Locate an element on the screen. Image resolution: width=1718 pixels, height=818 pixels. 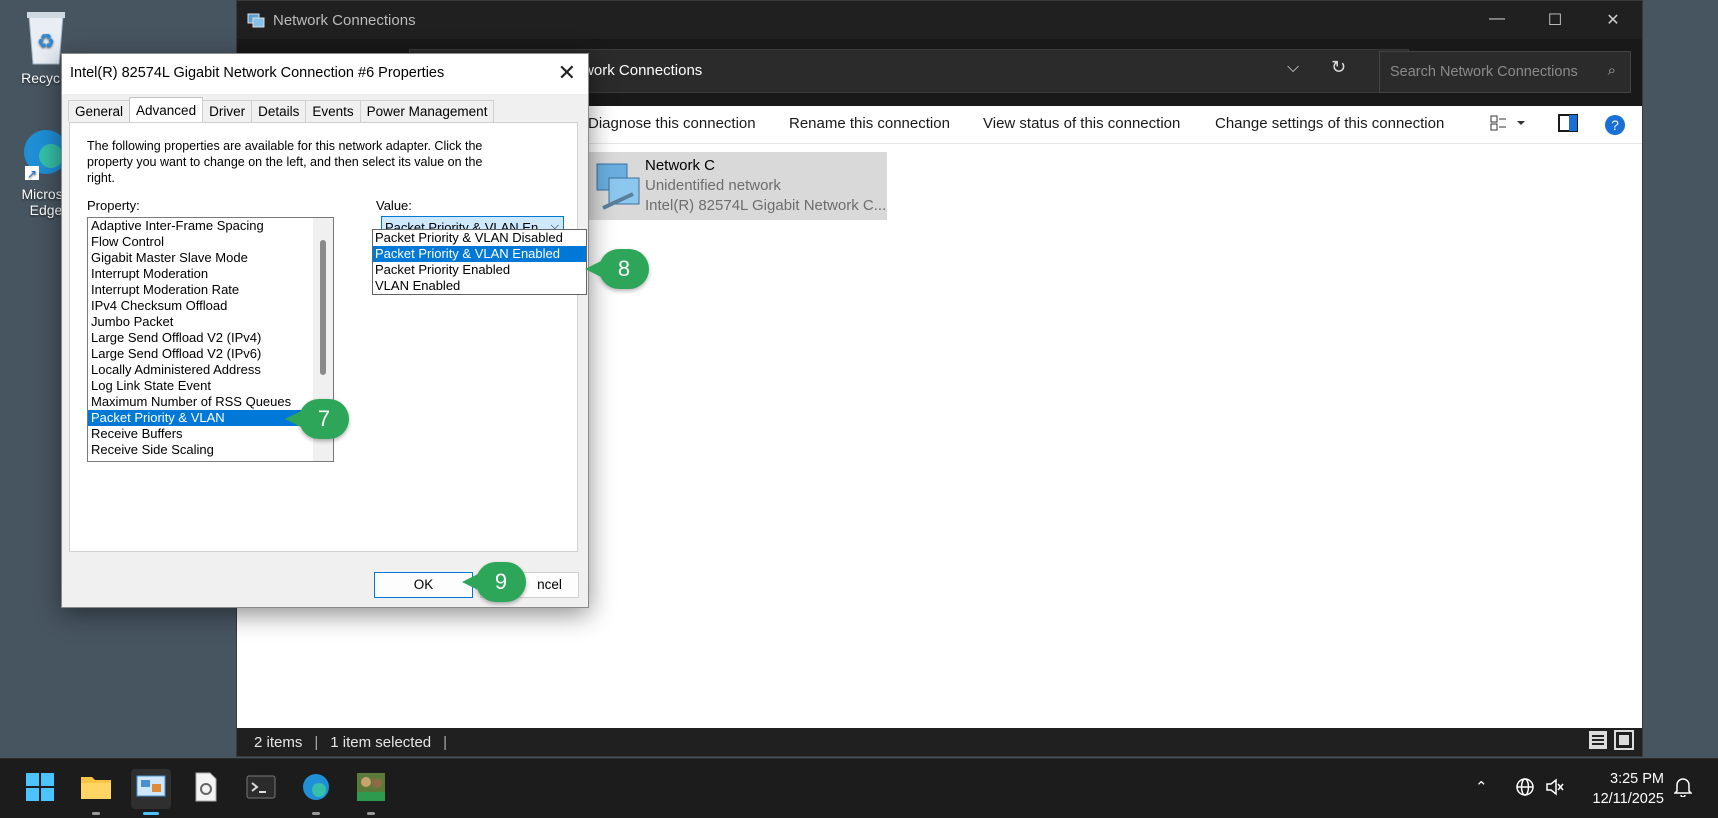
status-bar: 2 items | 1 item selected | is located at coordinates (939, 742).